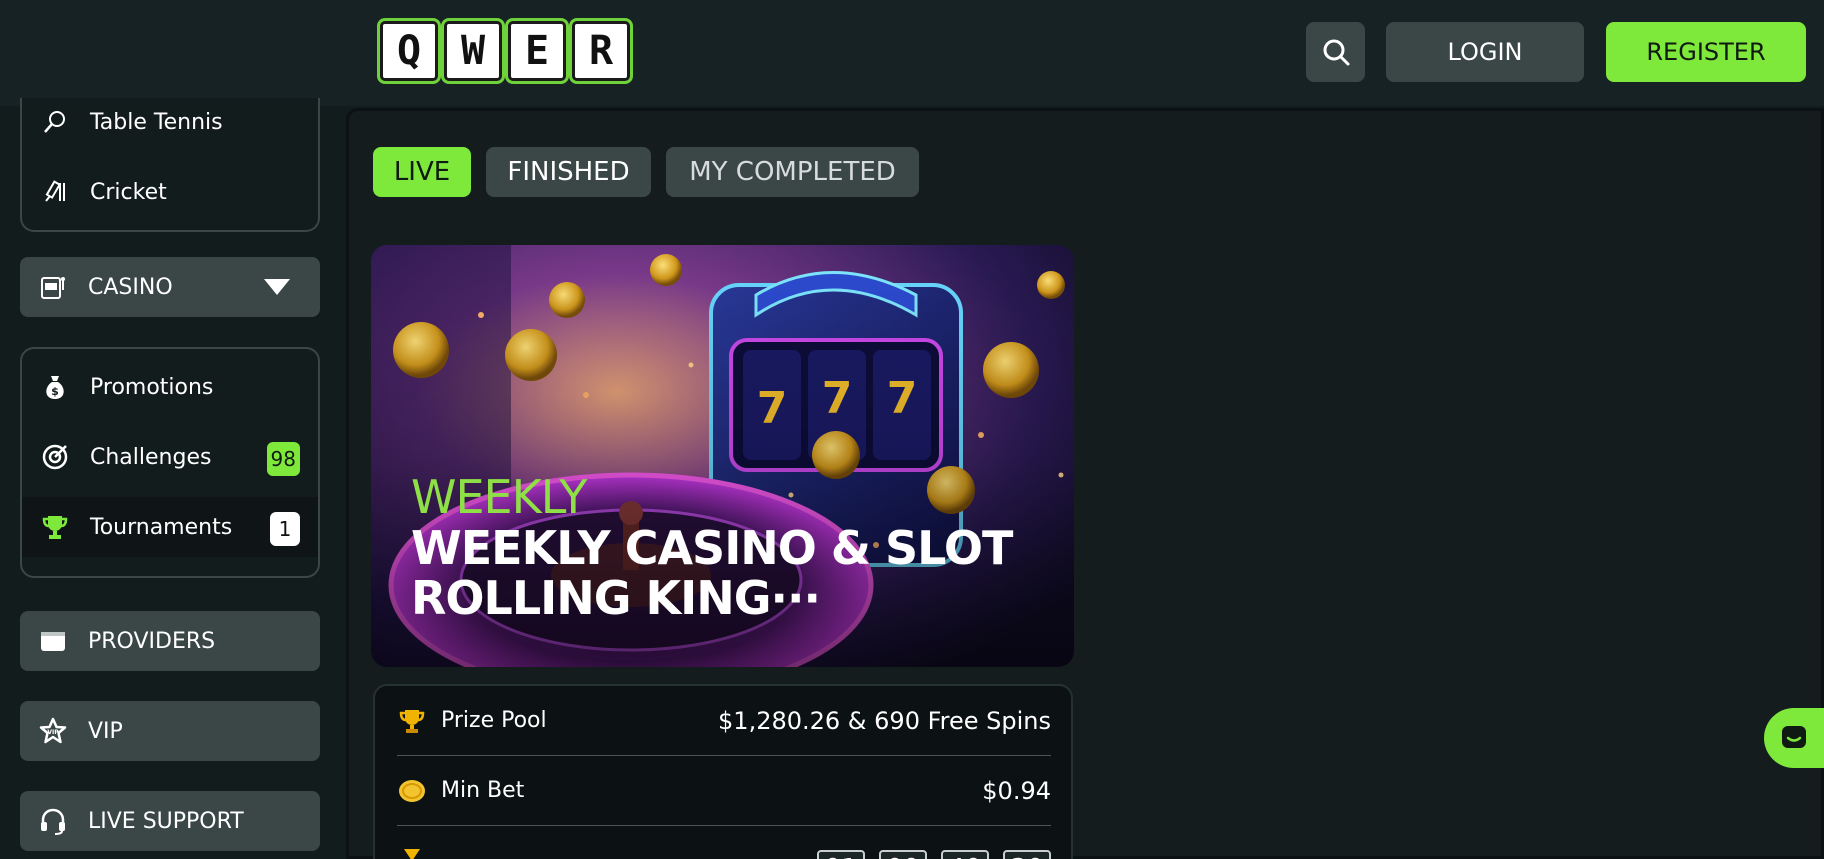  Describe the element at coordinates (724, 791) in the screenshot. I see `min-bet-row: Min Bet $0.94` at that location.